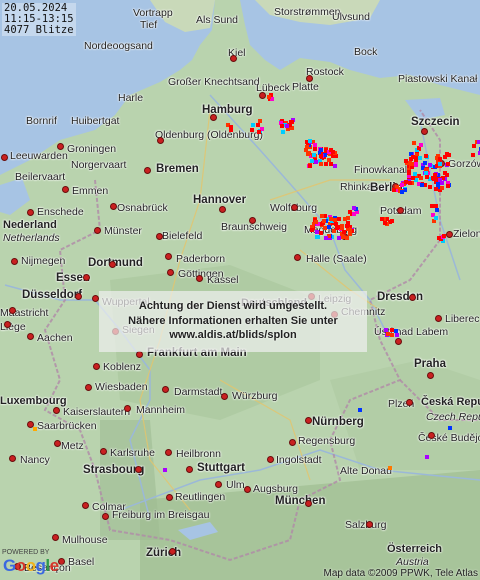 The width and height of the screenshot is (480, 580). Describe the element at coordinates (450, 402) in the screenshot. I see `city-label: Česká Republika` at that location.